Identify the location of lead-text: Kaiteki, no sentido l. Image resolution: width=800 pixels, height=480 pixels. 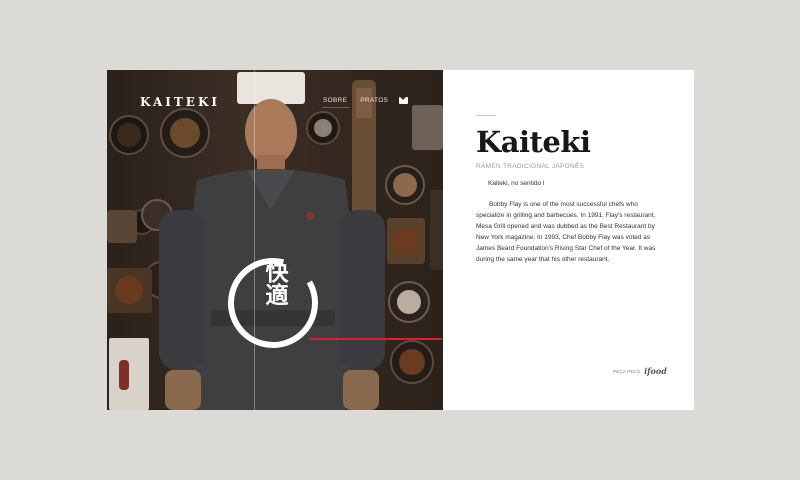
(516, 183).